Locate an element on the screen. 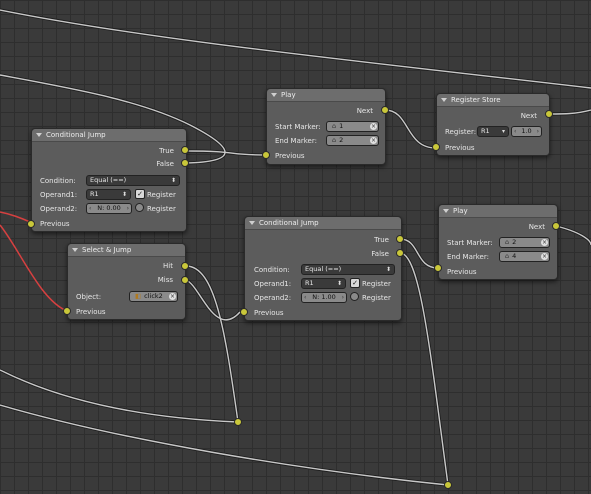 Image resolution: width=591 pixels, height=494 pixels. operand2-value: N: 0.00 is located at coordinates (109, 208).